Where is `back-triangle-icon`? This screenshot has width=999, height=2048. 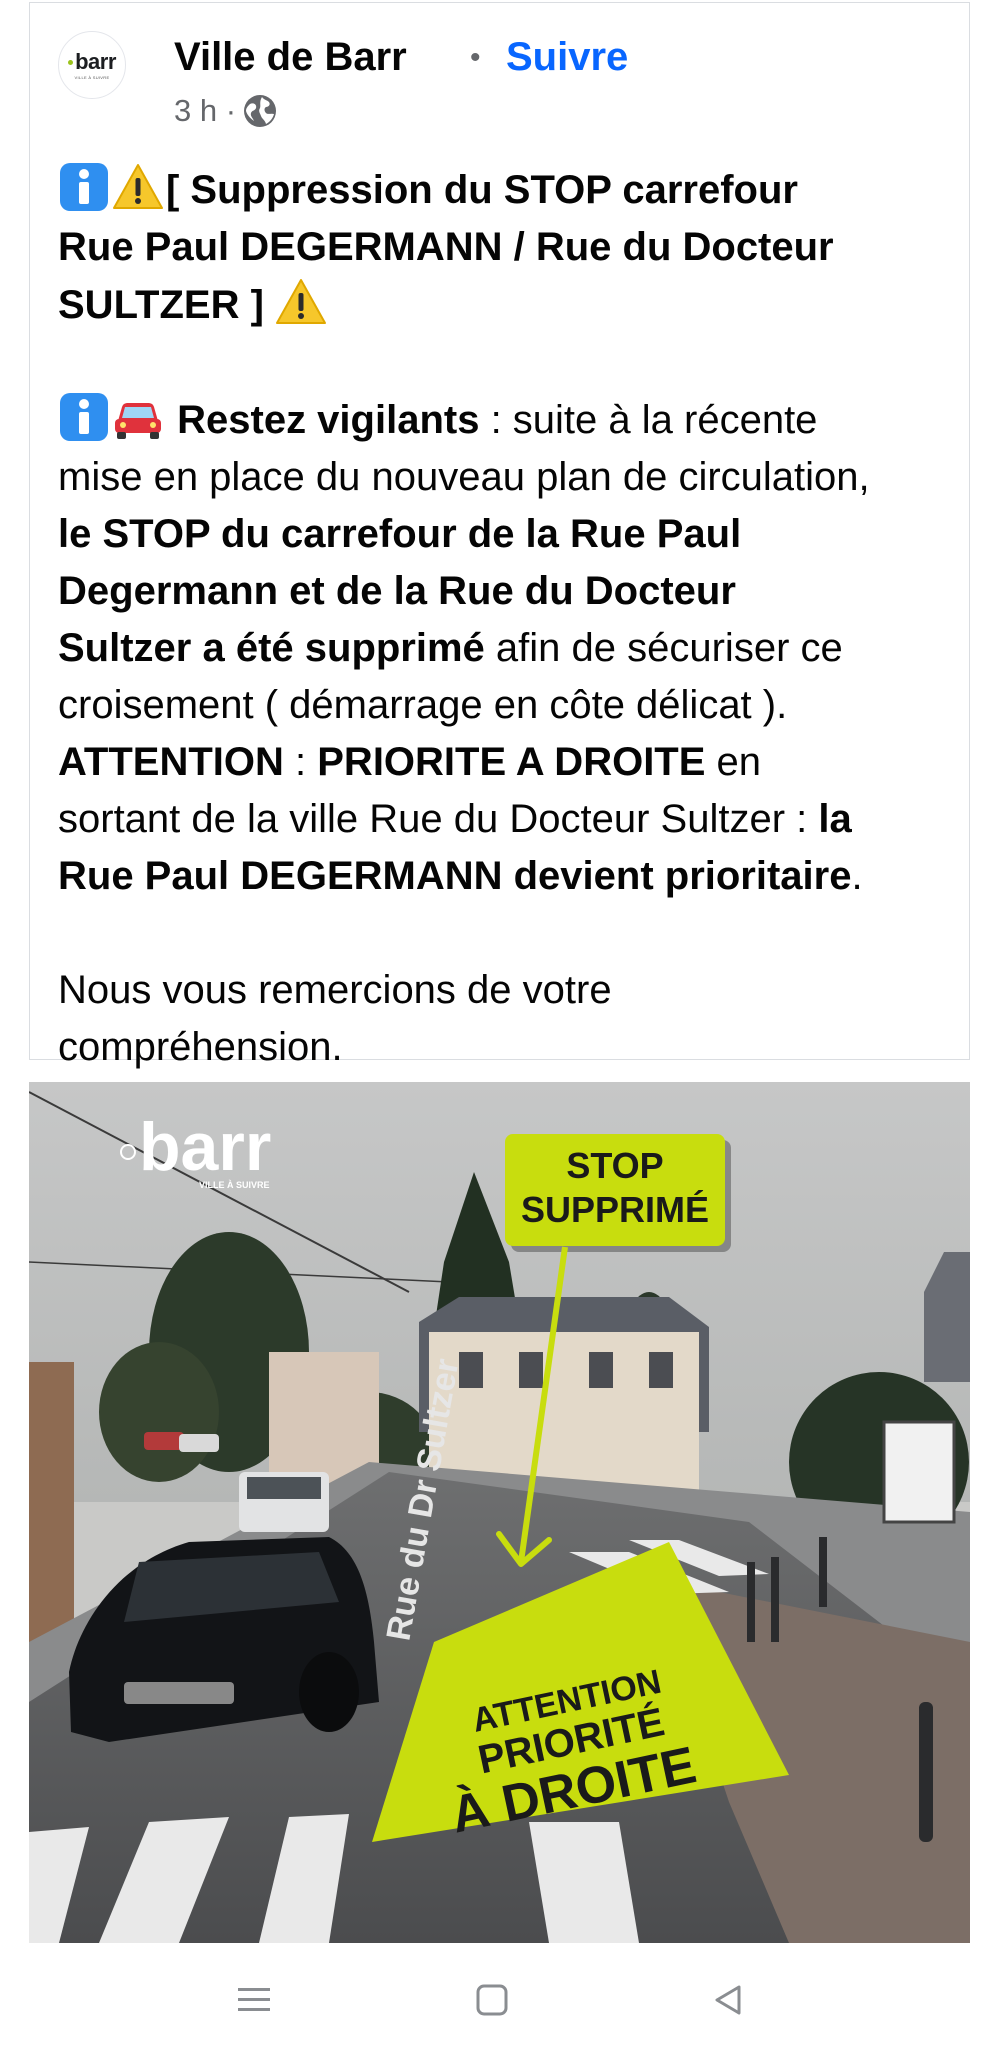 back-triangle-icon is located at coordinates (728, 2000).